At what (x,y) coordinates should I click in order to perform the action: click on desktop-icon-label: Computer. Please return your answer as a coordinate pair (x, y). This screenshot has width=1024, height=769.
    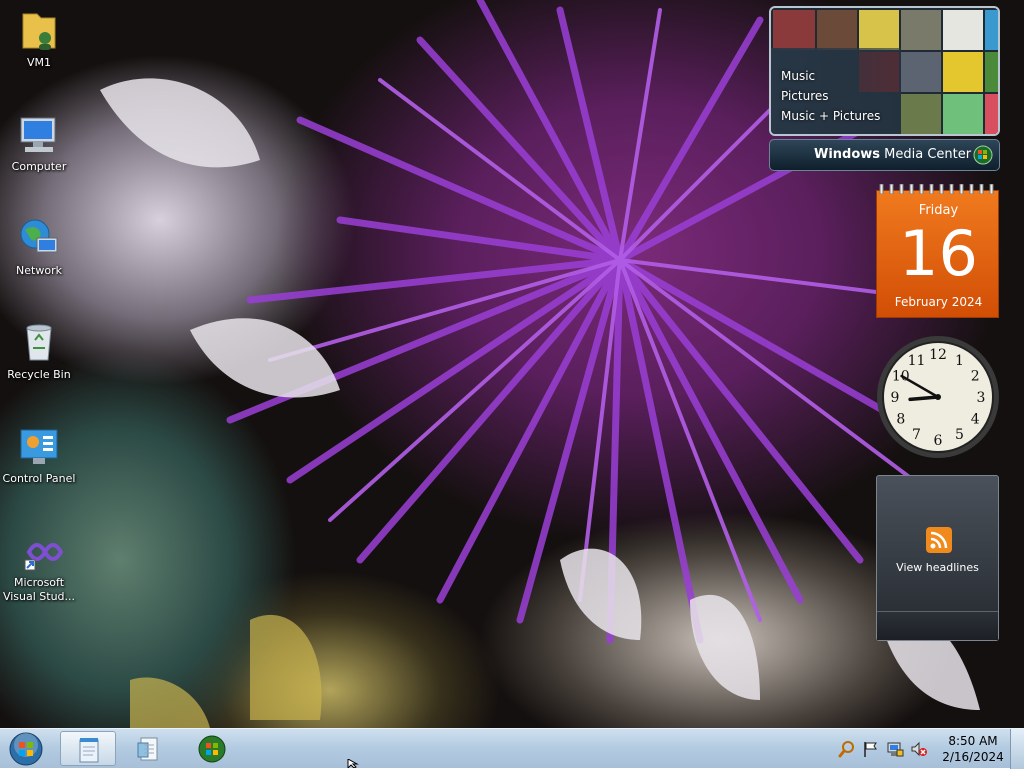
    Looking at the image, I should click on (39, 166).